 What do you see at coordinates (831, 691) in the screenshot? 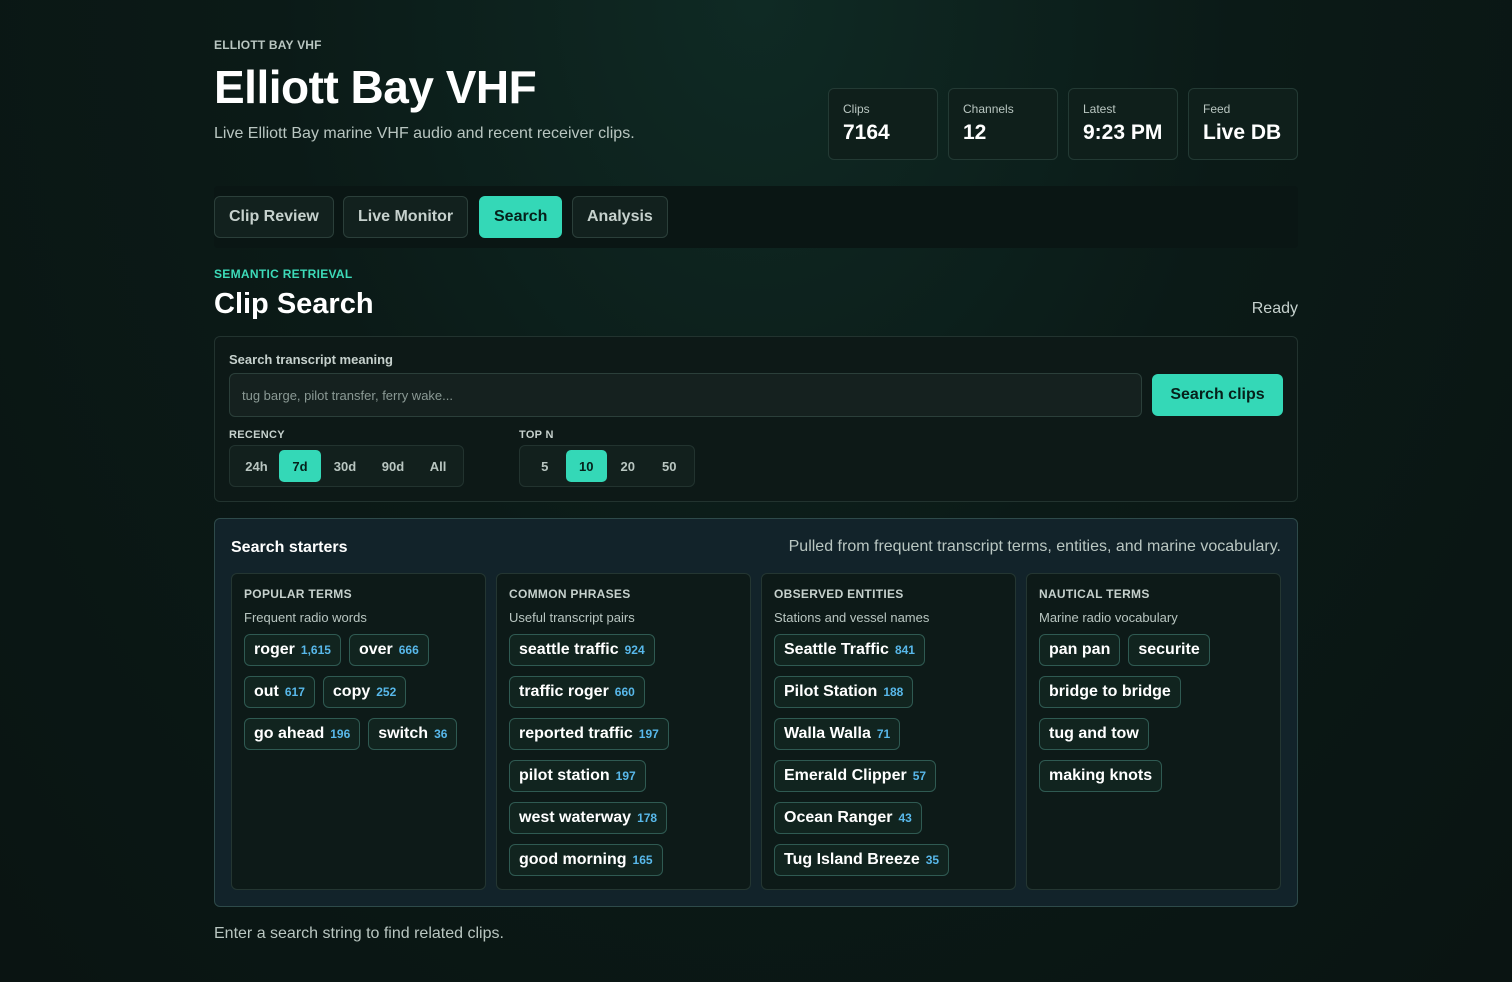
I see `chip-label: Pilot Station` at bounding box center [831, 691].